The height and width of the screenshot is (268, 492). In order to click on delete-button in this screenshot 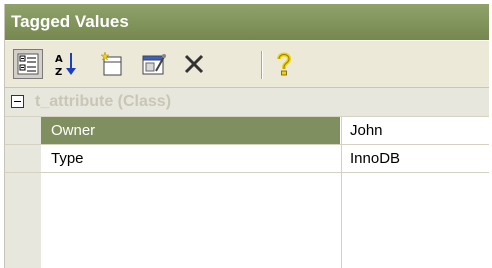, I will do `click(194, 64)`.